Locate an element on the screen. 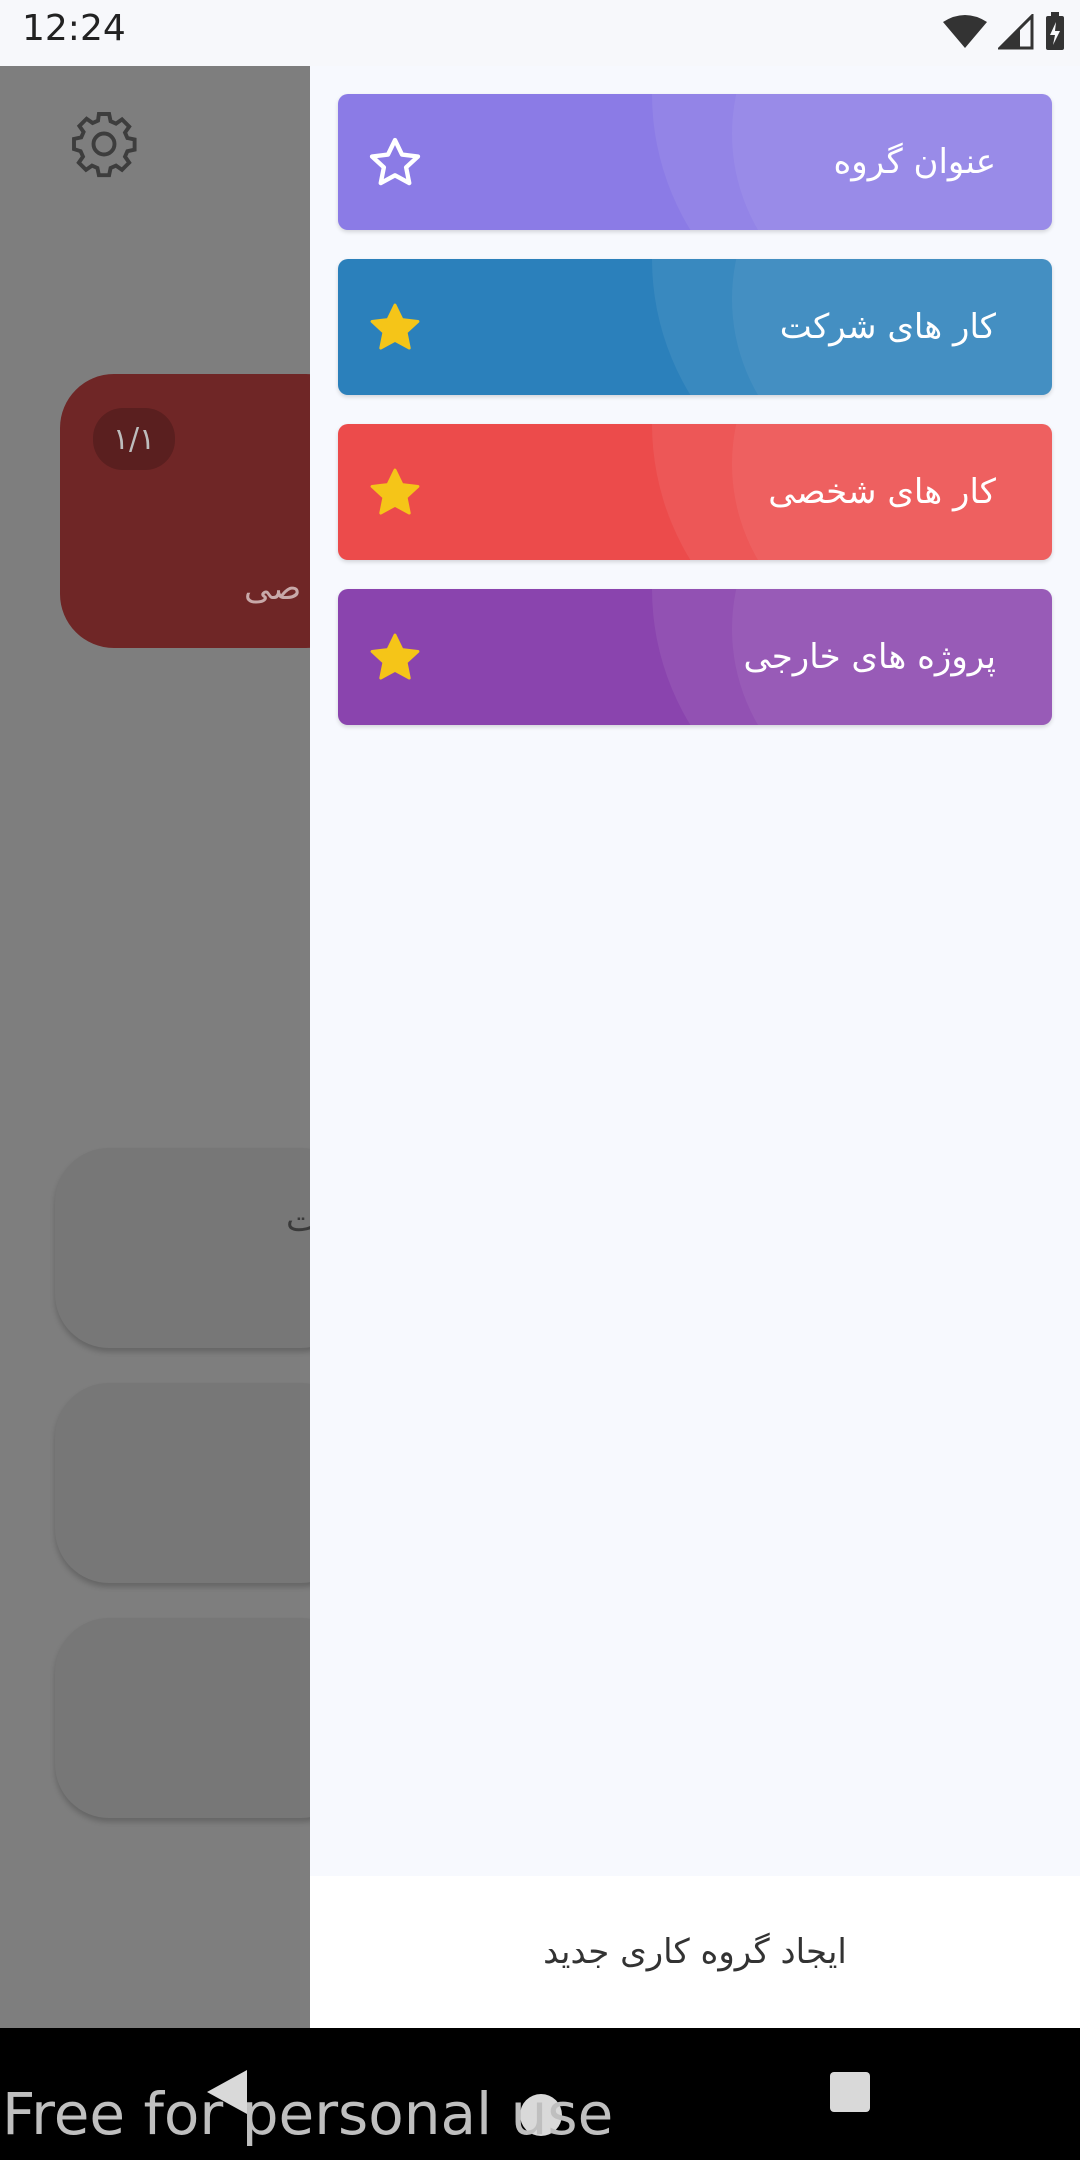  clock: 12:24 is located at coordinates (74, 28).